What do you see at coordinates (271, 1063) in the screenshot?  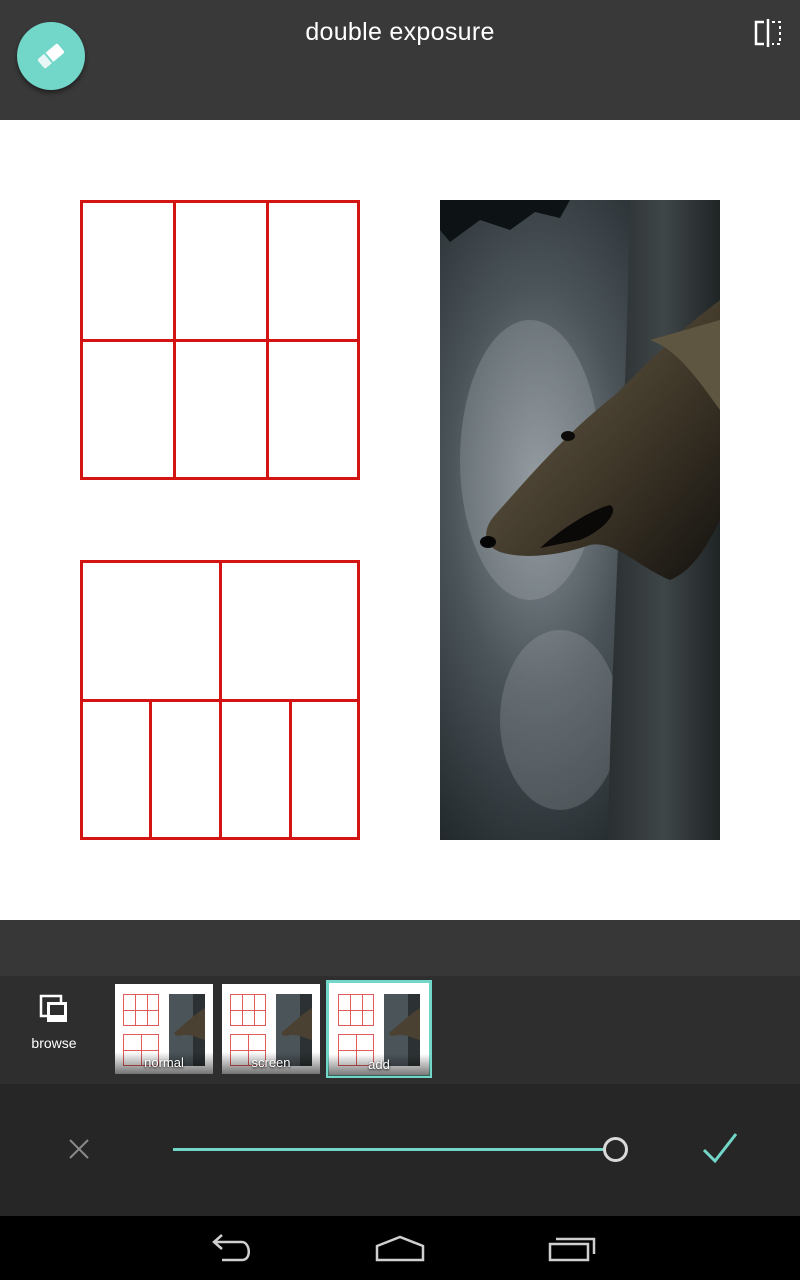 I see `blend-mode-label: screen` at bounding box center [271, 1063].